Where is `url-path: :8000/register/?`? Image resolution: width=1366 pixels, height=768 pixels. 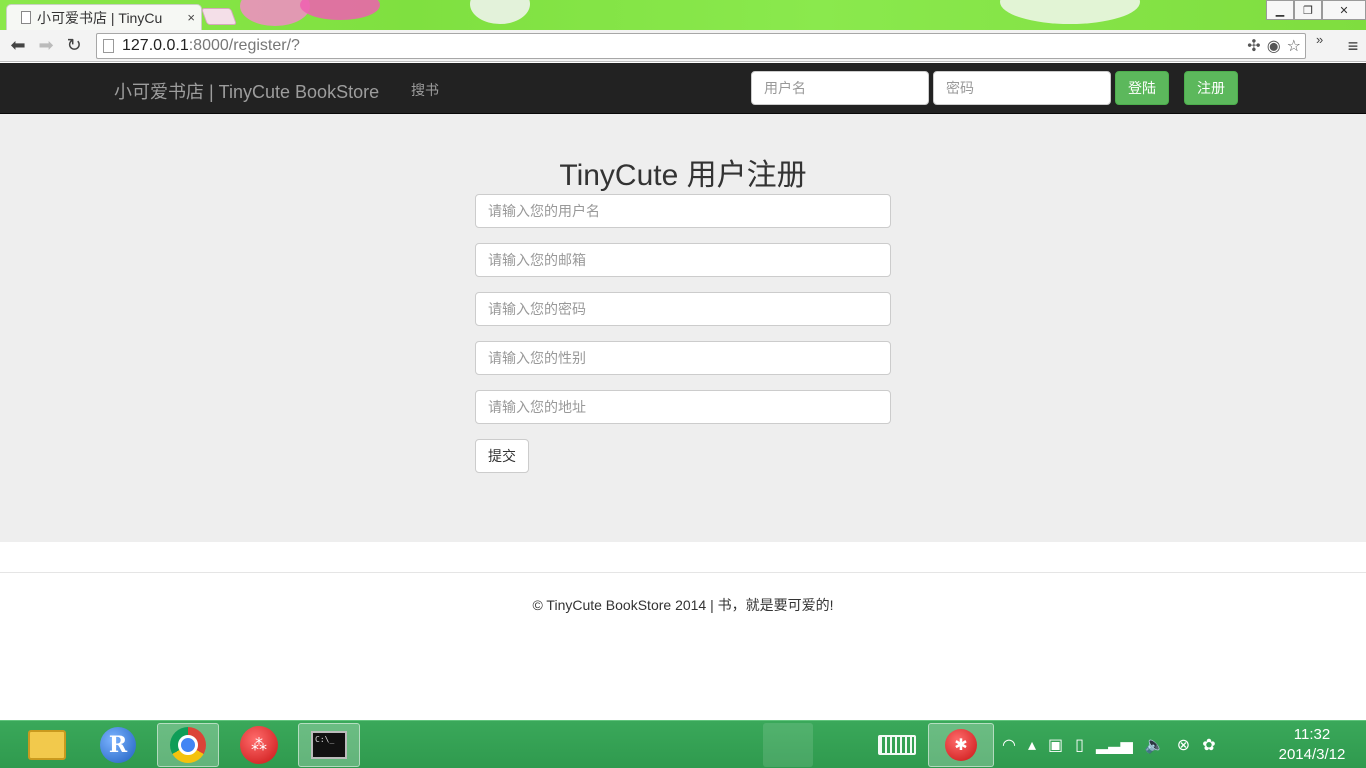 url-path: :8000/register/? is located at coordinates (244, 45).